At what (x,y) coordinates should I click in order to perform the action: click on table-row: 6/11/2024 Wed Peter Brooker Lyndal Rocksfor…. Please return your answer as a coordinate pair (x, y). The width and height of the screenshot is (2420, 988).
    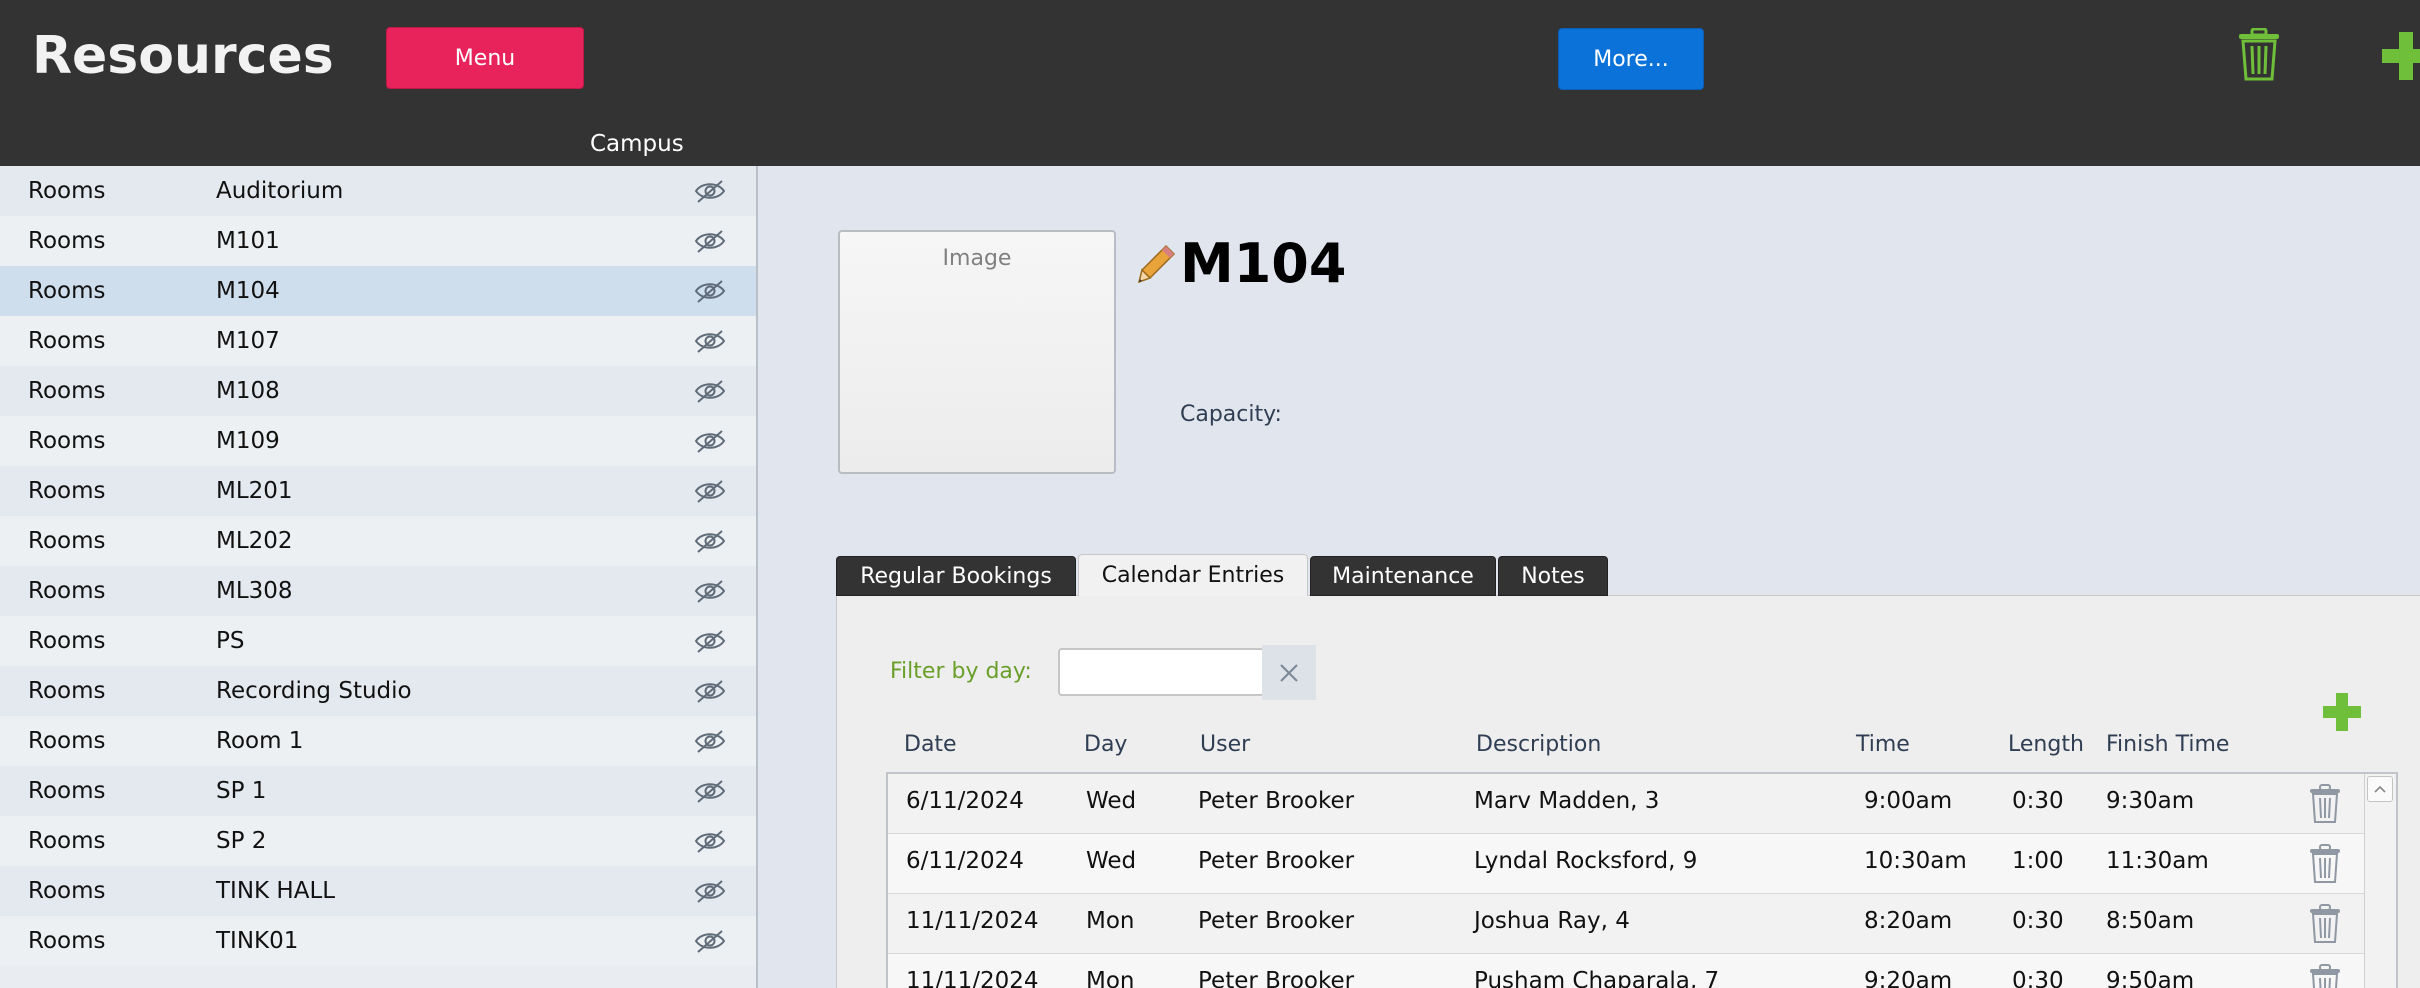
    Looking at the image, I should click on (1626, 864).